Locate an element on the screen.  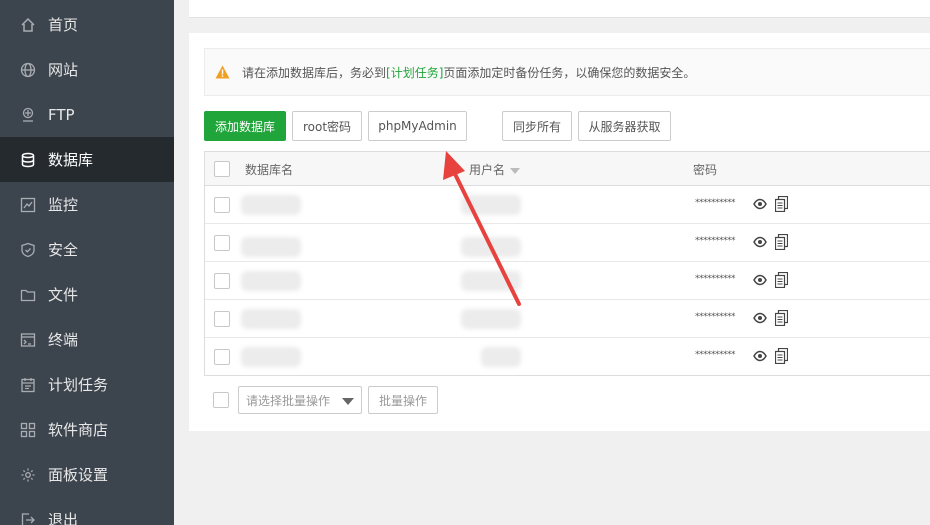
sidebar-item-files: 文件 is located at coordinates (87, 294).